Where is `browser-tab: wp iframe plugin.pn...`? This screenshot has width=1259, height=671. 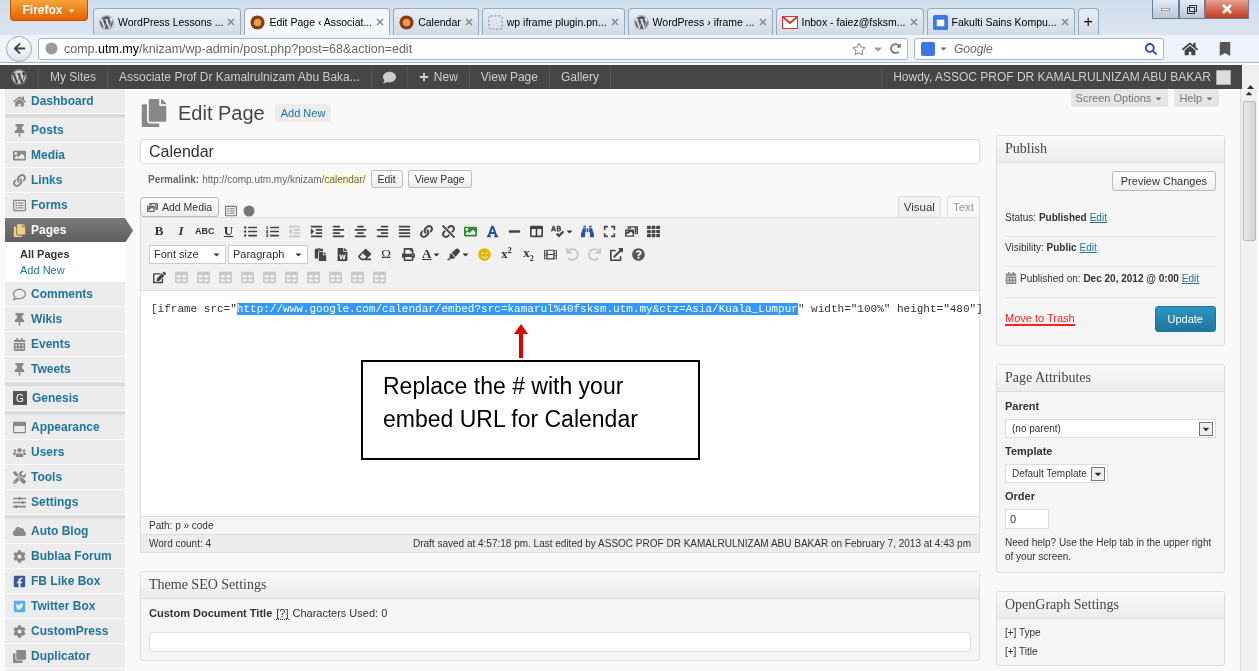 browser-tab: wp iframe plugin.pn... is located at coordinates (553, 21).